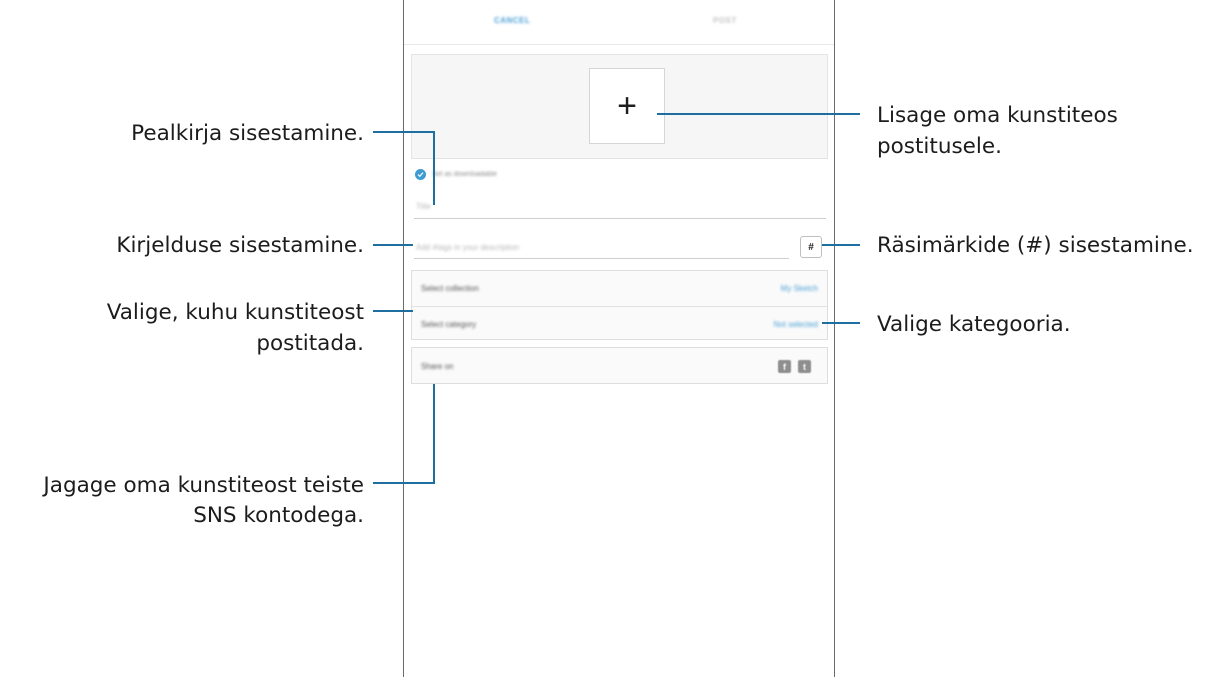 This screenshot has height=677, width=1217. What do you see at coordinates (464, 174) in the screenshot?
I see `downloadable-label: Set as downloadable` at bounding box center [464, 174].